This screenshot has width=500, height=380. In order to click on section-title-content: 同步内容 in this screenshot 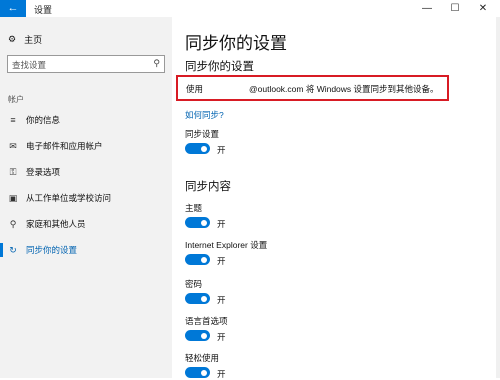, I will do `click(208, 187)`.